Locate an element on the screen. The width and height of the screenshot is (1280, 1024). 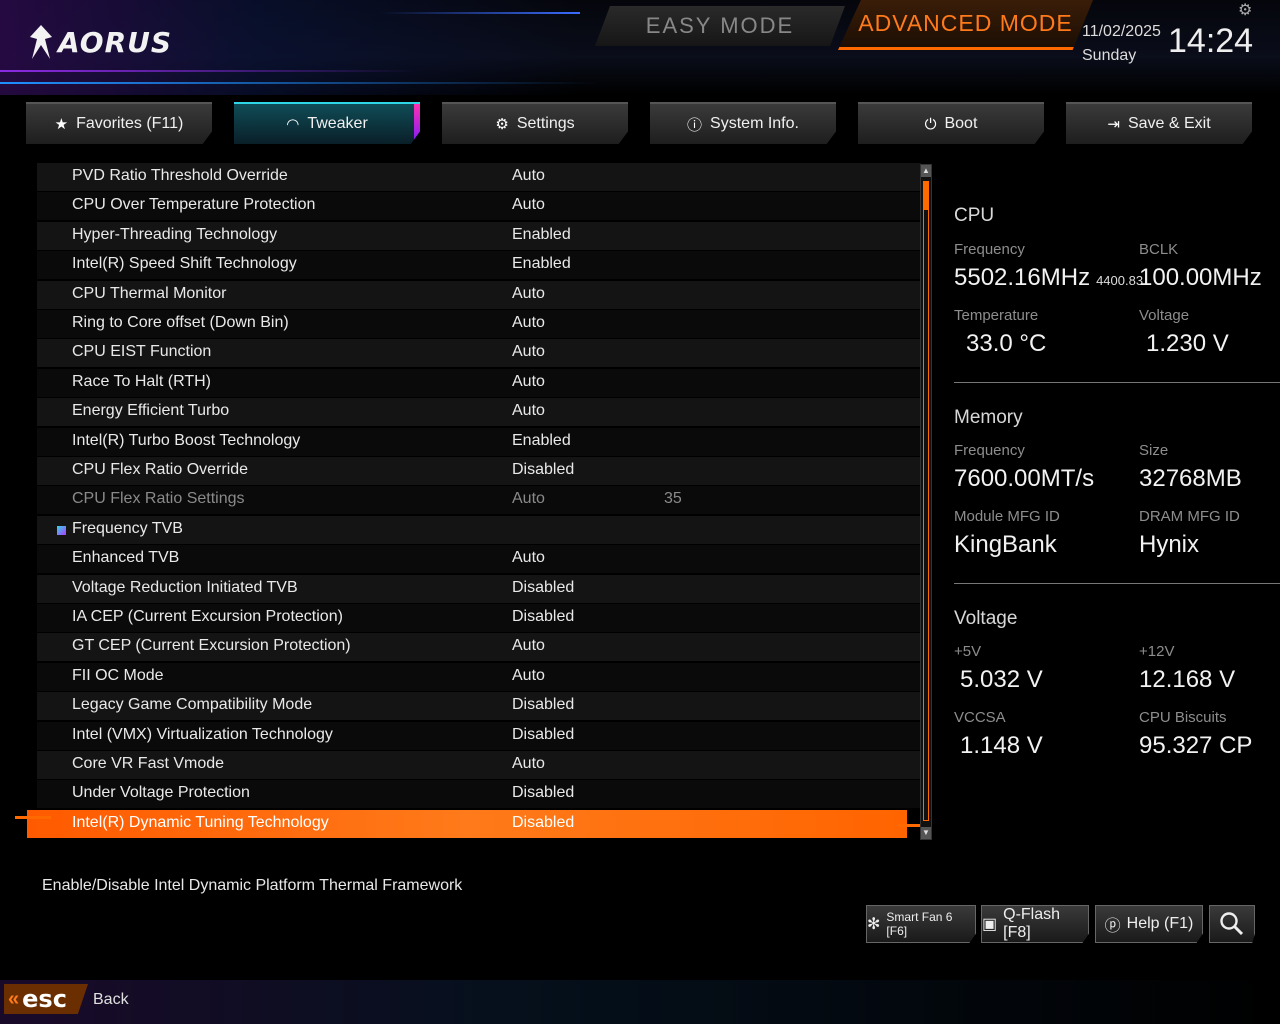
advanced-mode-button: ADVANCED MODE is located at coordinates (965, 25).